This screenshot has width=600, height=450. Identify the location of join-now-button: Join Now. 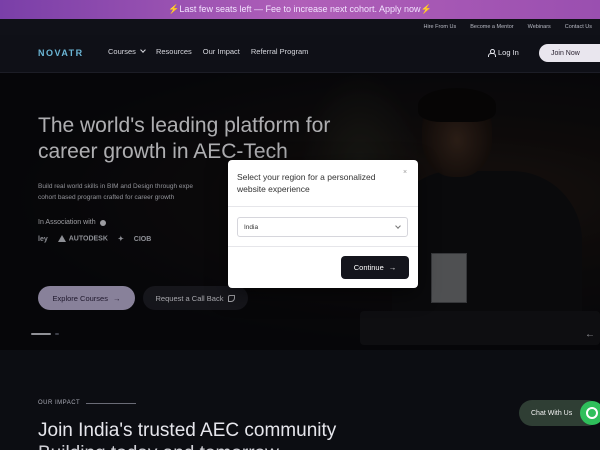
(569, 53).